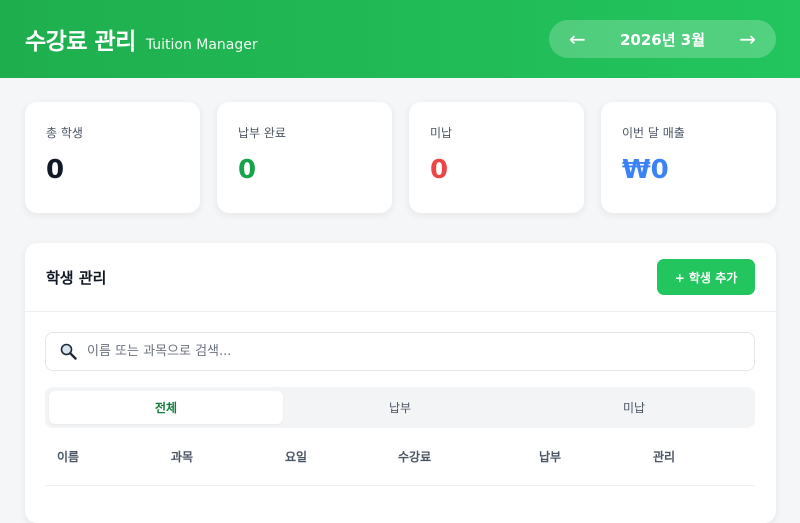 Image resolution: width=800 pixels, height=523 pixels. Describe the element at coordinates (400, 39) in the screenshot. I see `app-header: 수강료 관리 Tuition Manager ← 2026년 3월 →` at that location.